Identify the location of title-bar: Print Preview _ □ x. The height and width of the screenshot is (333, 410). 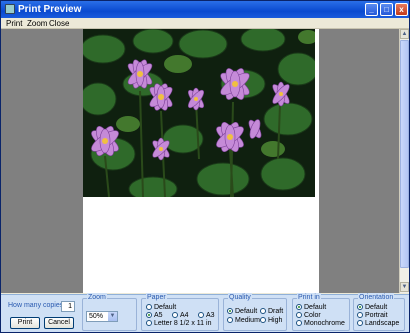
(205, 9).